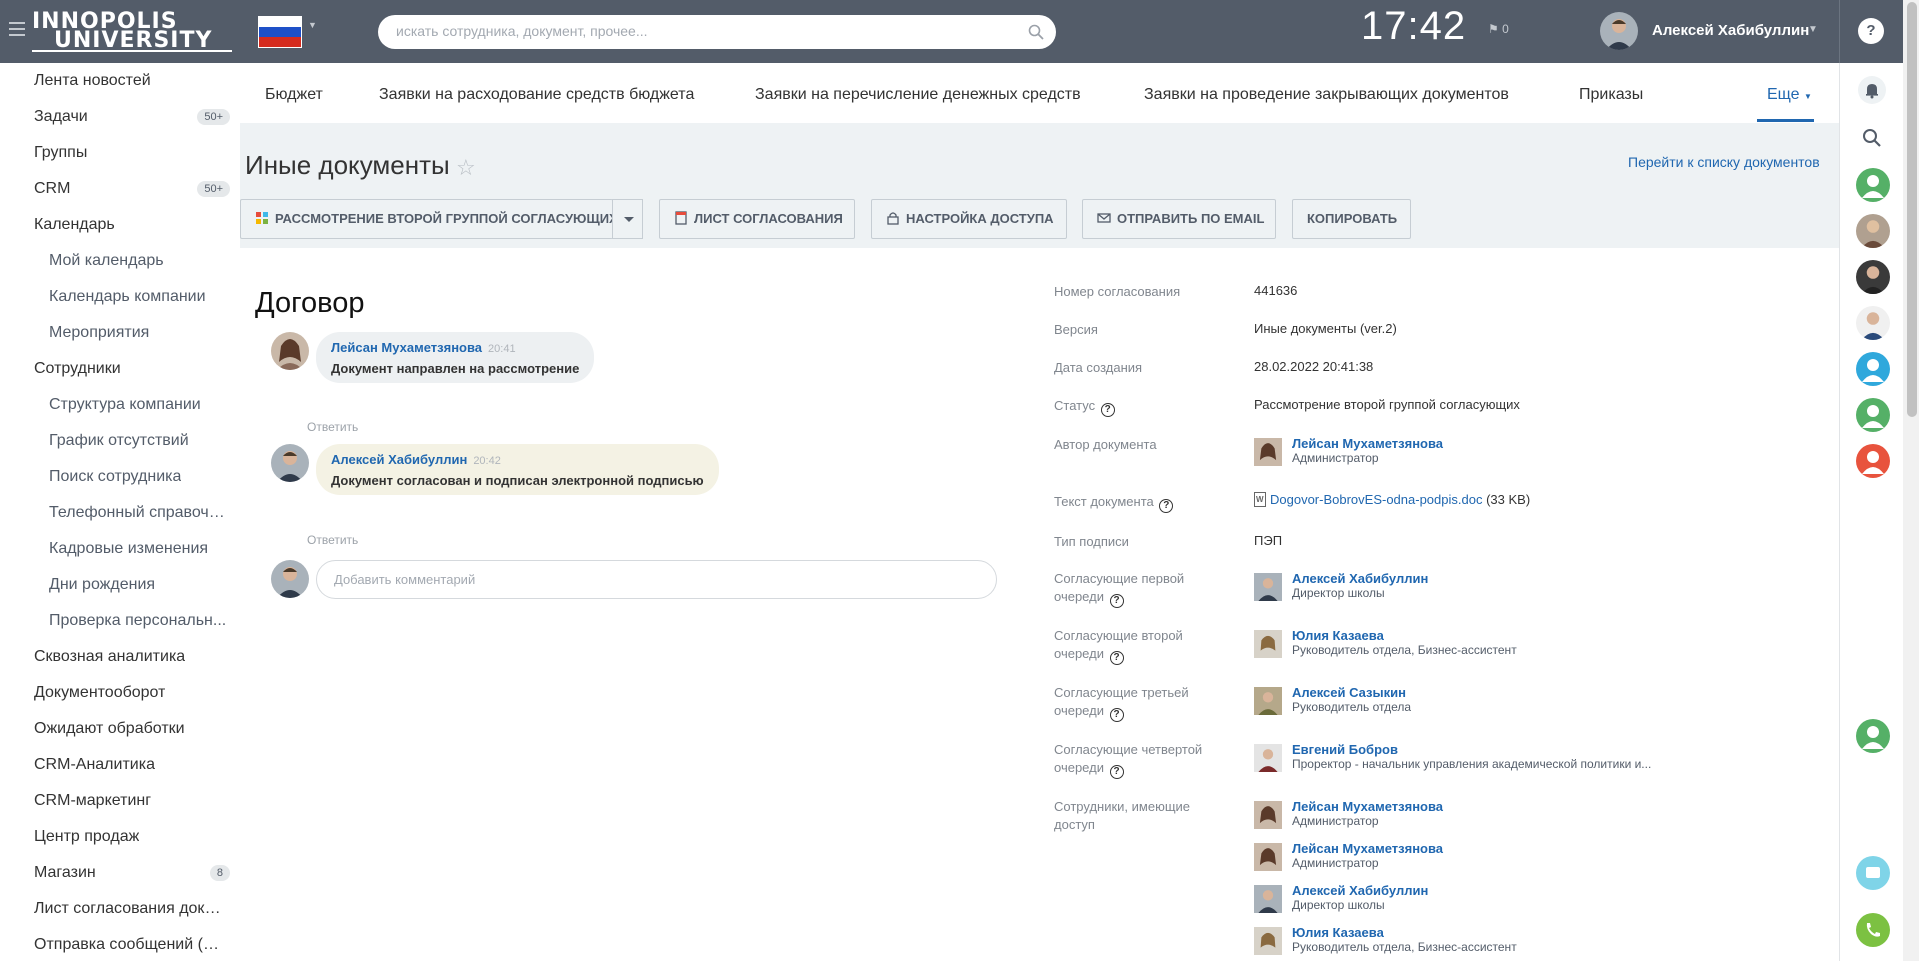 Image resolution: width=1919 pixels, height=961 pixels. I want to click on access-settings-button: Настройка доступа, so click(969, 219).